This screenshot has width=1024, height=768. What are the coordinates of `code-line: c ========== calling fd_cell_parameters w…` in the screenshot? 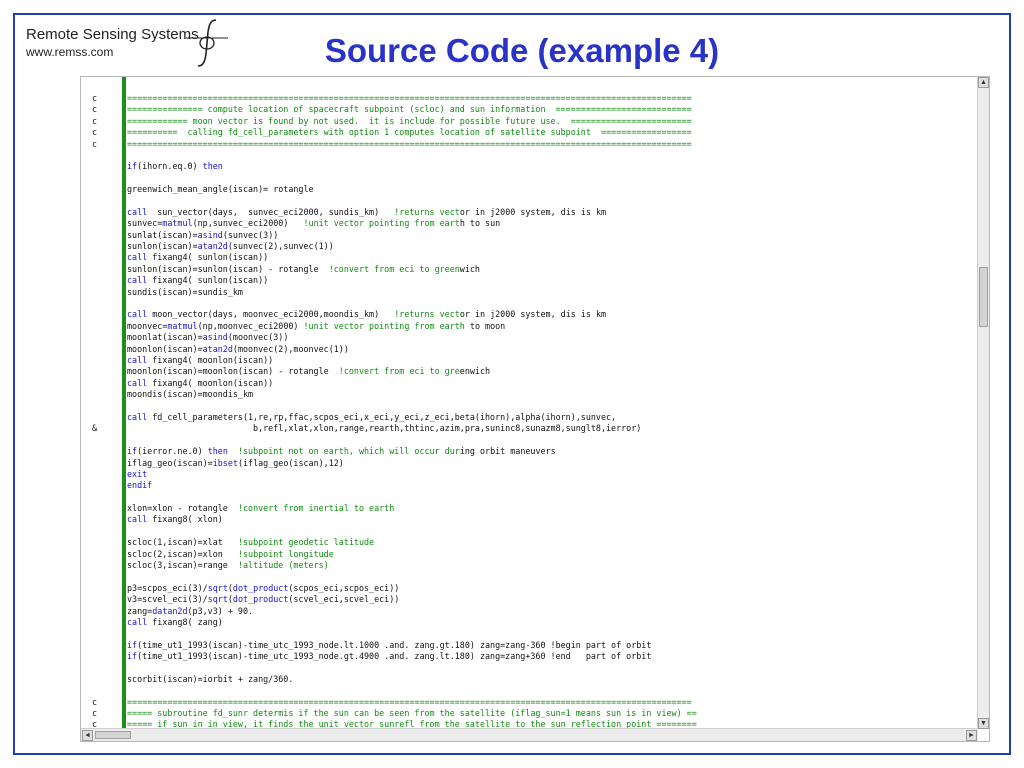 It's located at (394, 132).